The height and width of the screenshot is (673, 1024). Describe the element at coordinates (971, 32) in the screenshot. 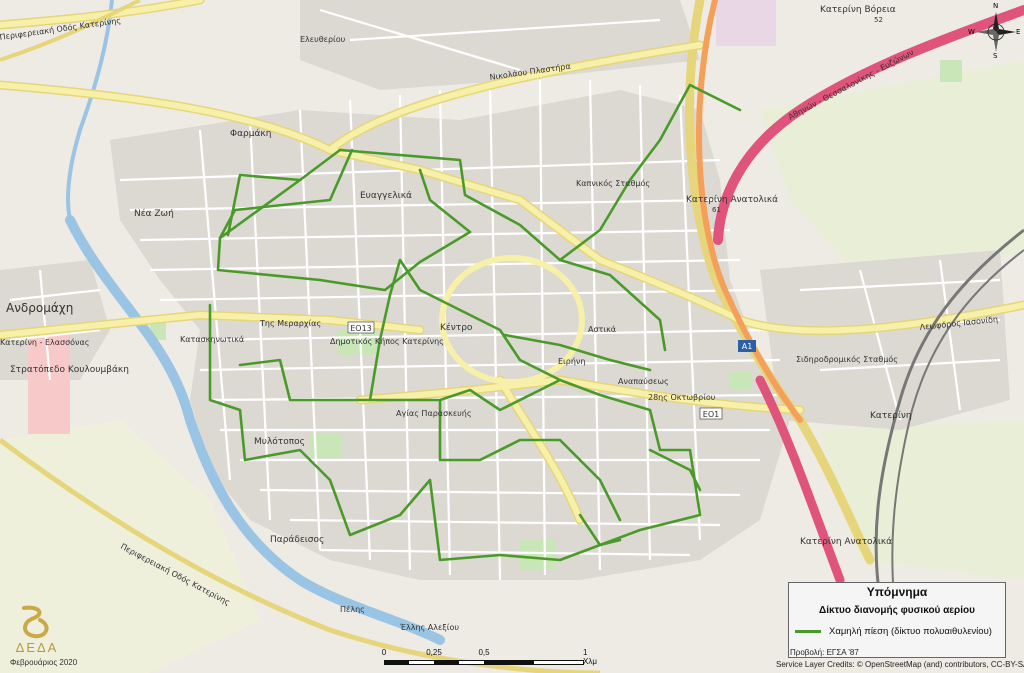

I see `compass-w: W` at that location.